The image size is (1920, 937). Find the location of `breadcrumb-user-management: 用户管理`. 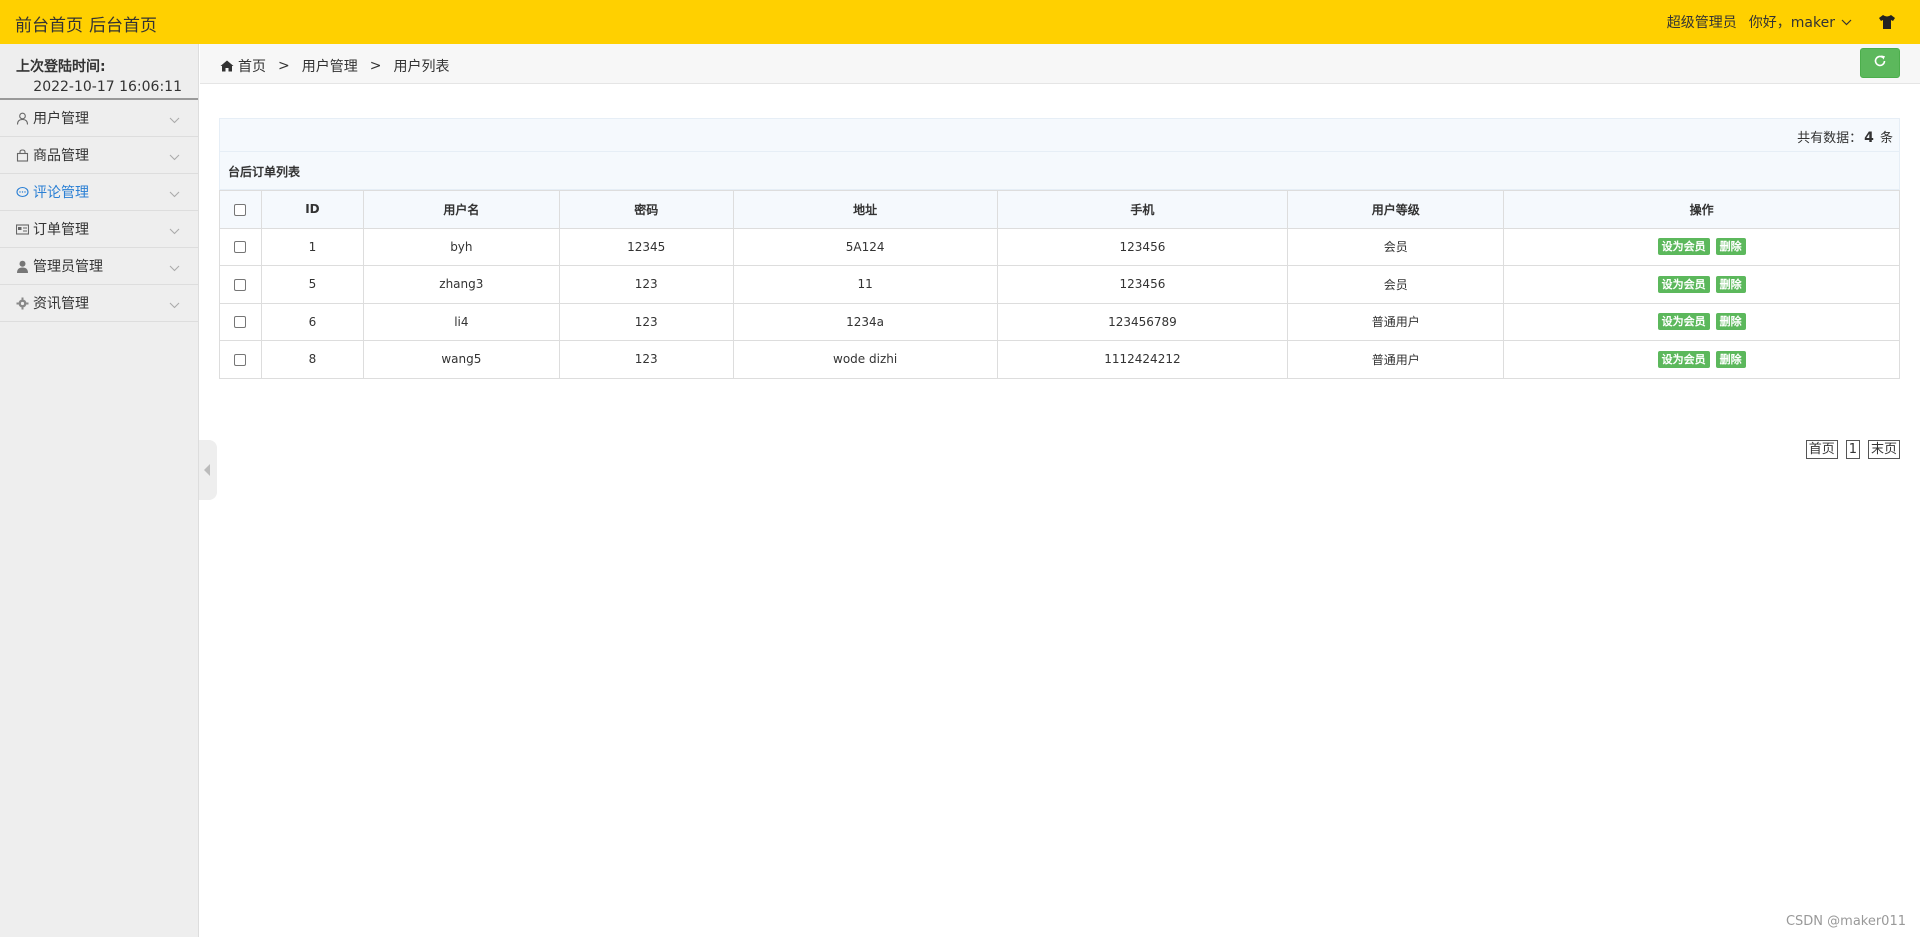

breadcrumb-user-management: 用户管理 is located at coordinates (330, 66).